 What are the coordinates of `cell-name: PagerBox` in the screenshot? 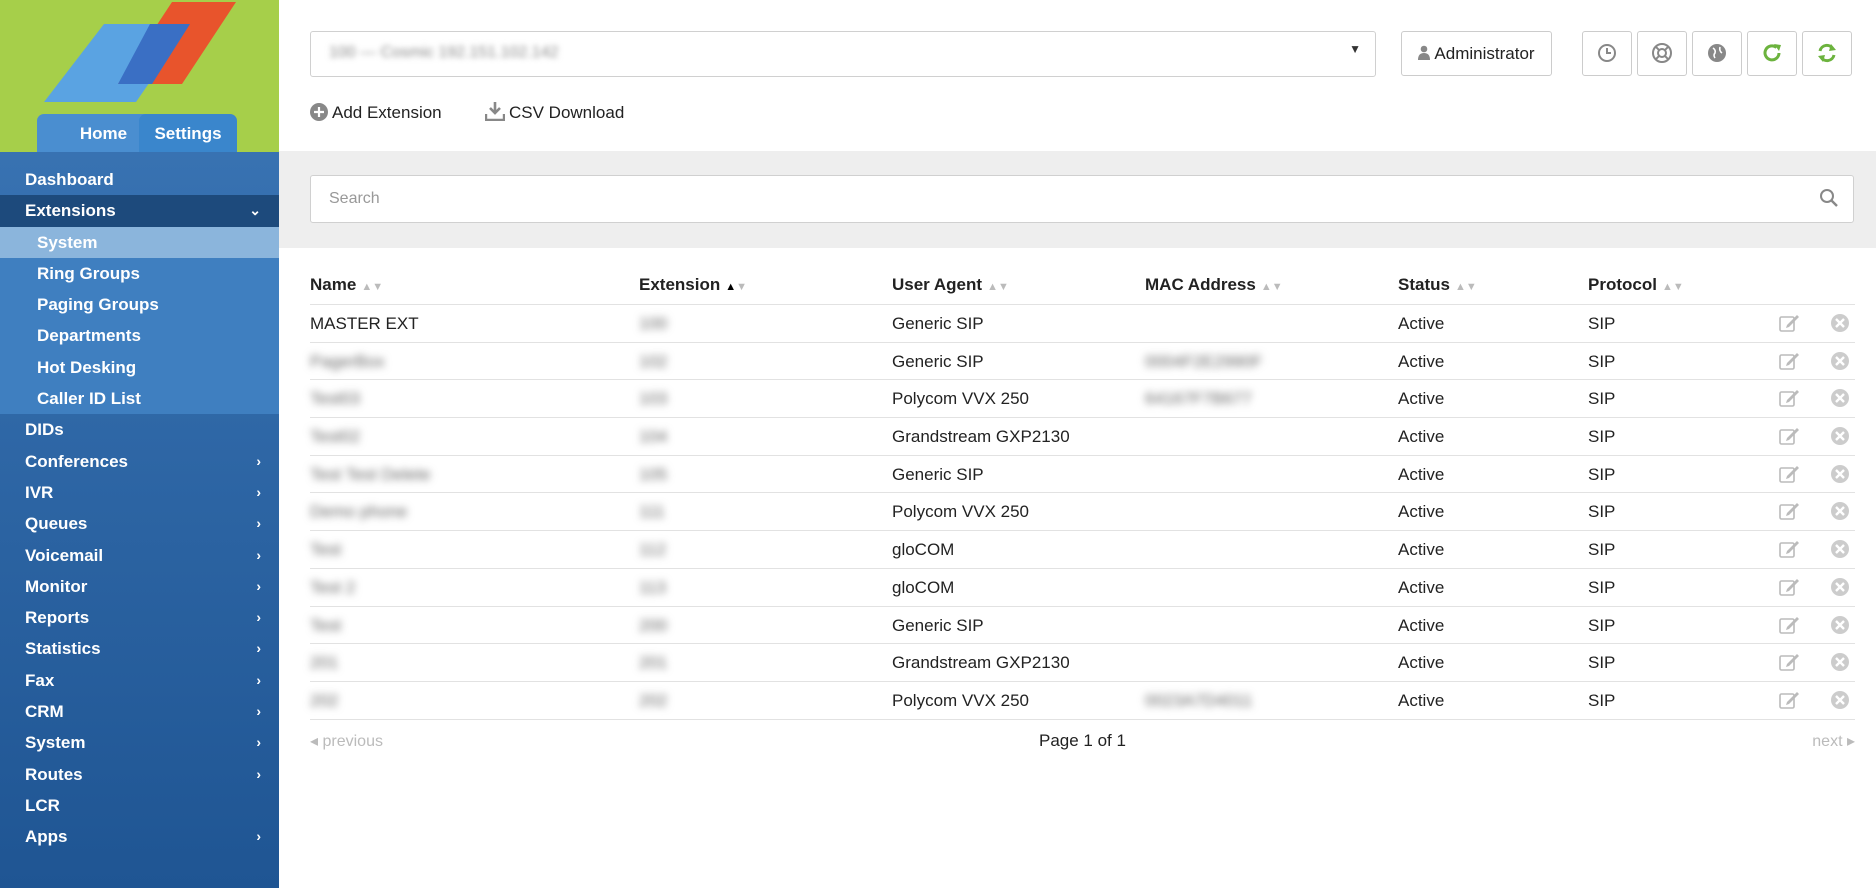 It's located at (347, 361).